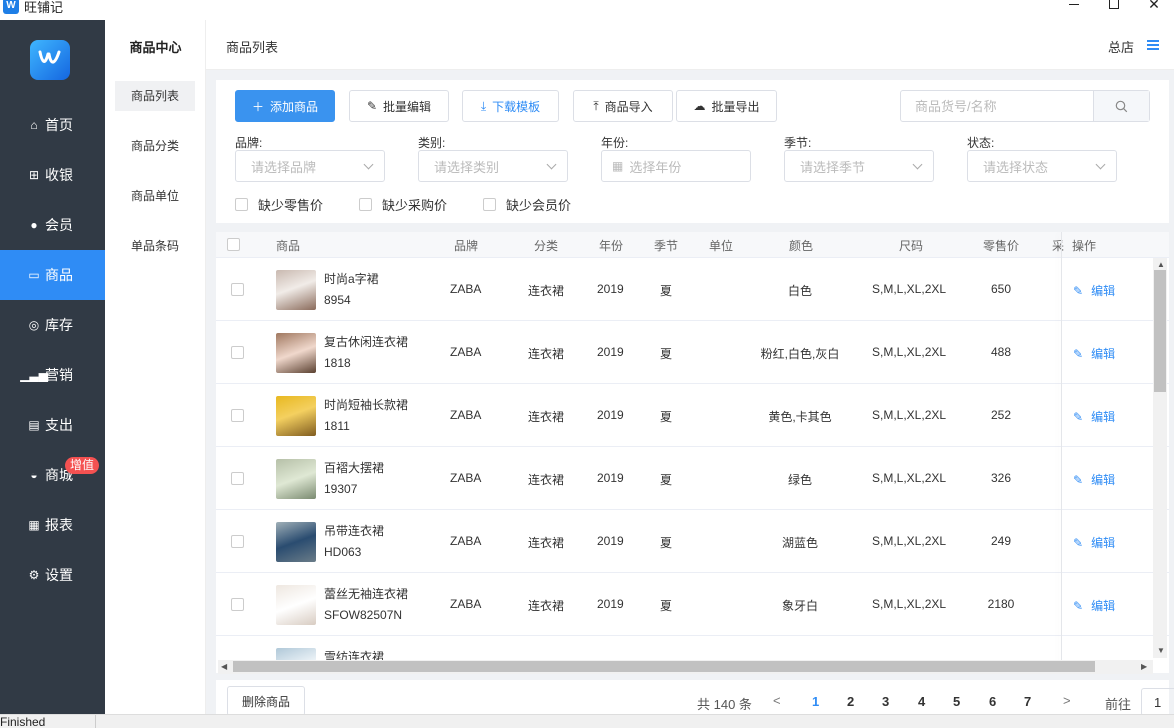 The width and height of the screenshot is (1174, 728). What do you see at coordinates (368, 164) in the screenshot?
I see `chevron-down-icon` at bounding box center [368, 164].